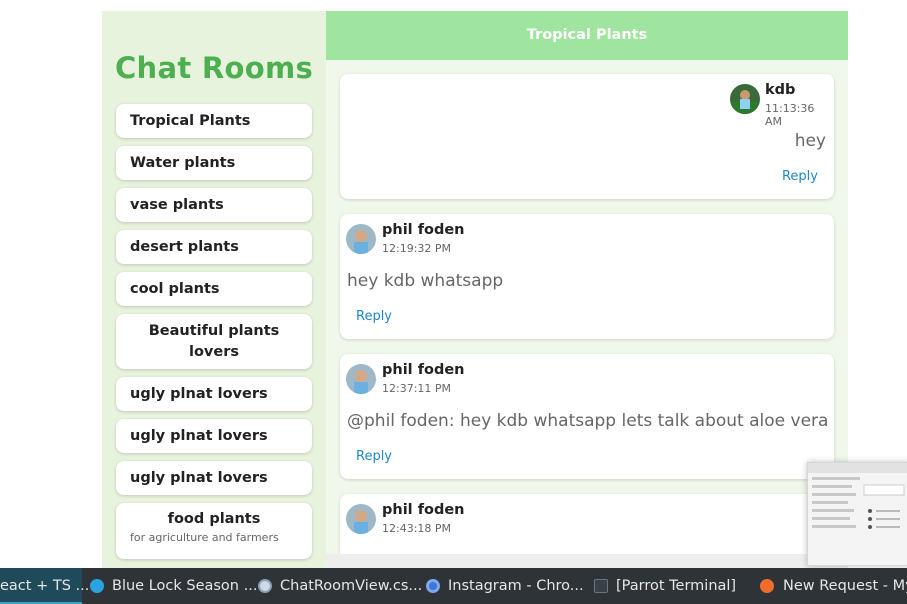  What do you see at coordinates (810, 141) in the screenshot?
I see `message-text: hey` at bounding box center [810, 141].